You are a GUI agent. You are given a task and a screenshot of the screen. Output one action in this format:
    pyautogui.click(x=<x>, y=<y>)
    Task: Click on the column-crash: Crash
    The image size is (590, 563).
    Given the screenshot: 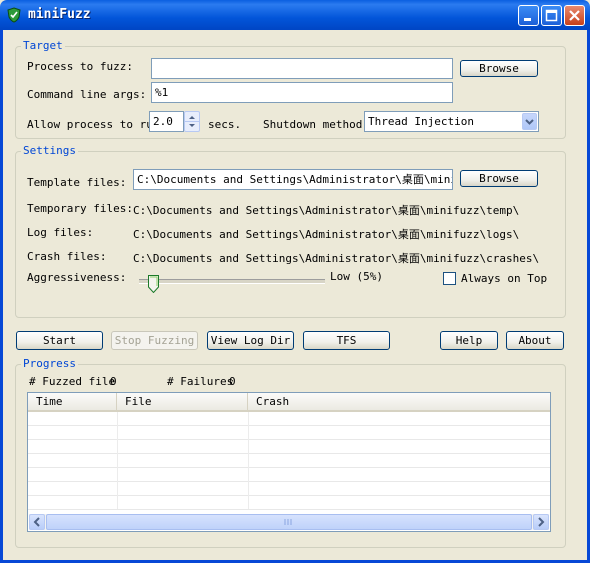 What is the action you would take?
    pyautogui.click(x=399, y=401)
    